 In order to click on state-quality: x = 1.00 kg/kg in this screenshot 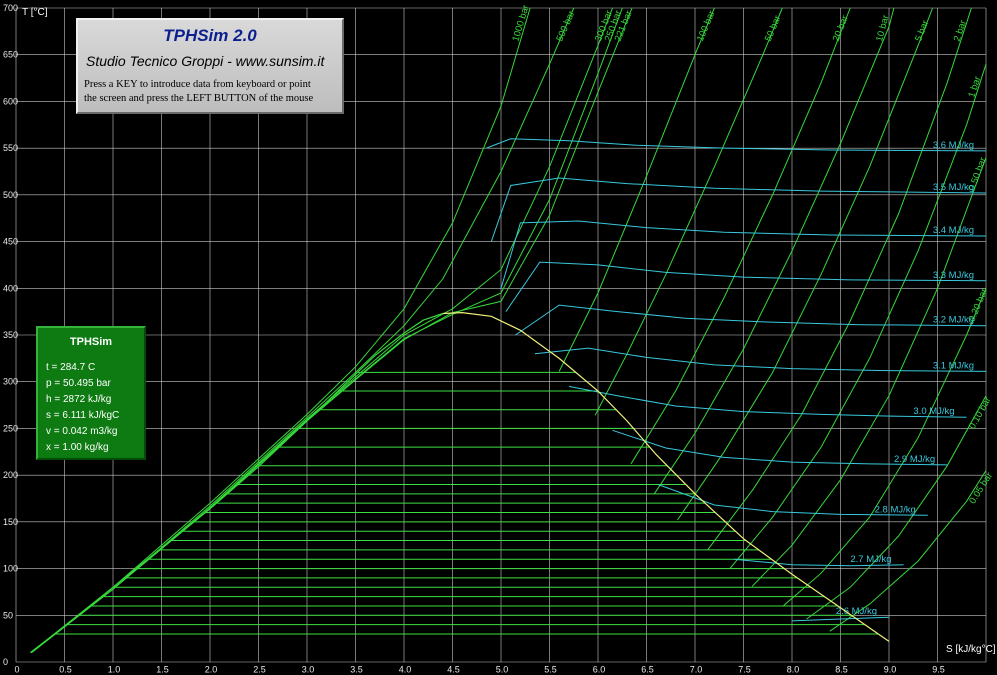, I will do `click(77, 447)`.